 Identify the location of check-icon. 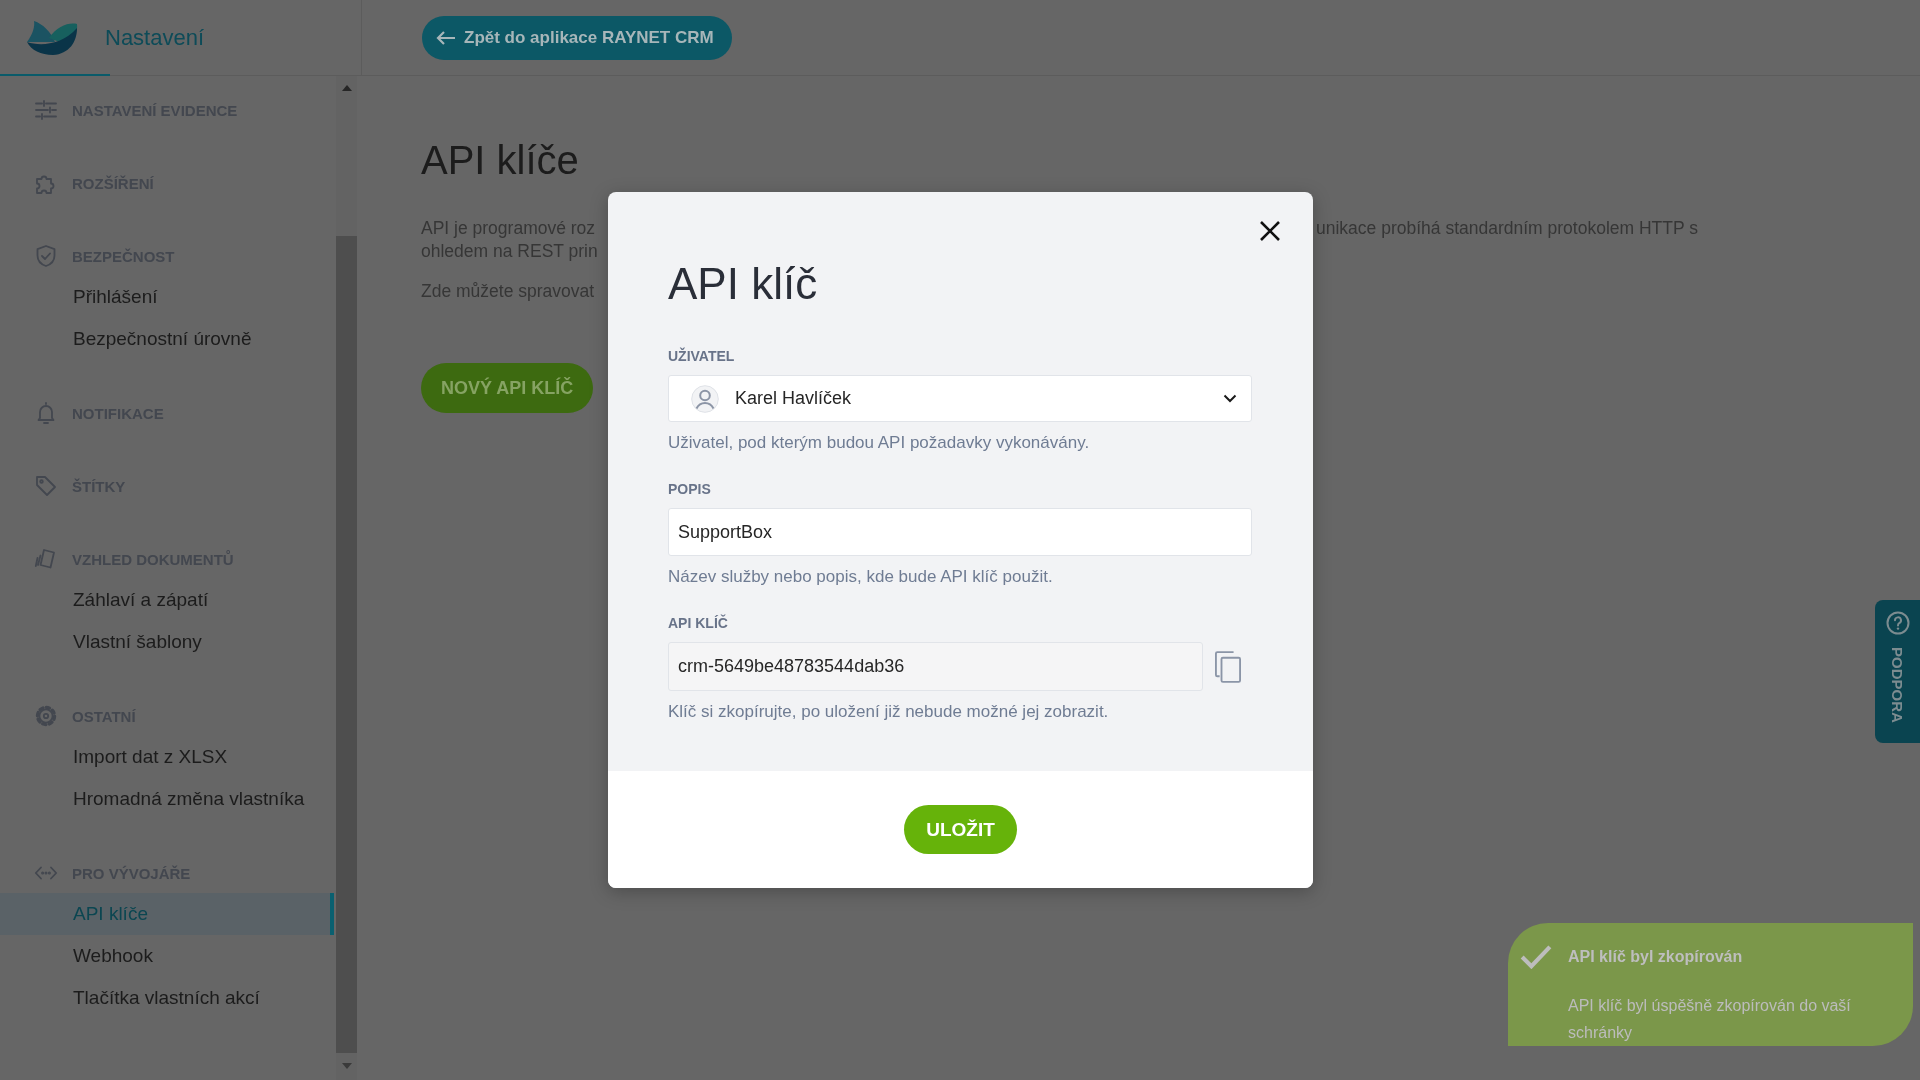
(1536, 957).